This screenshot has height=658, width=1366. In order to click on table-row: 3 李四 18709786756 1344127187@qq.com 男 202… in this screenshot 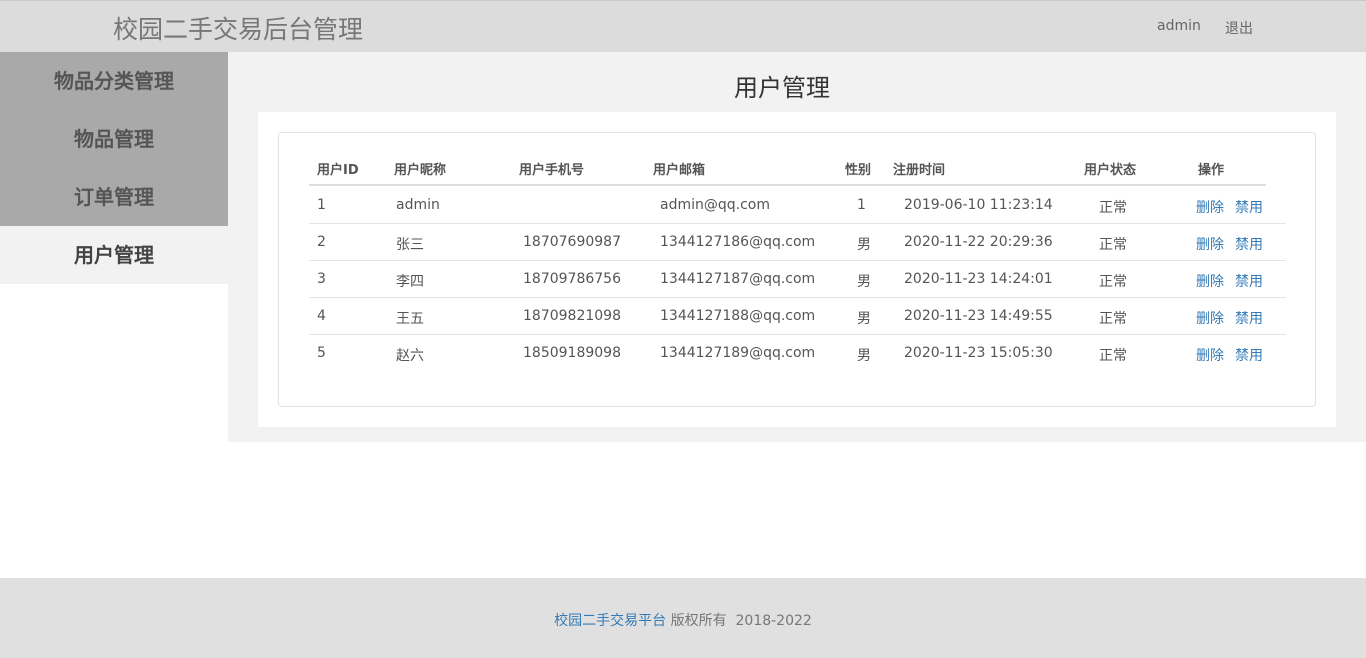, I will do `click(797, 279)`.